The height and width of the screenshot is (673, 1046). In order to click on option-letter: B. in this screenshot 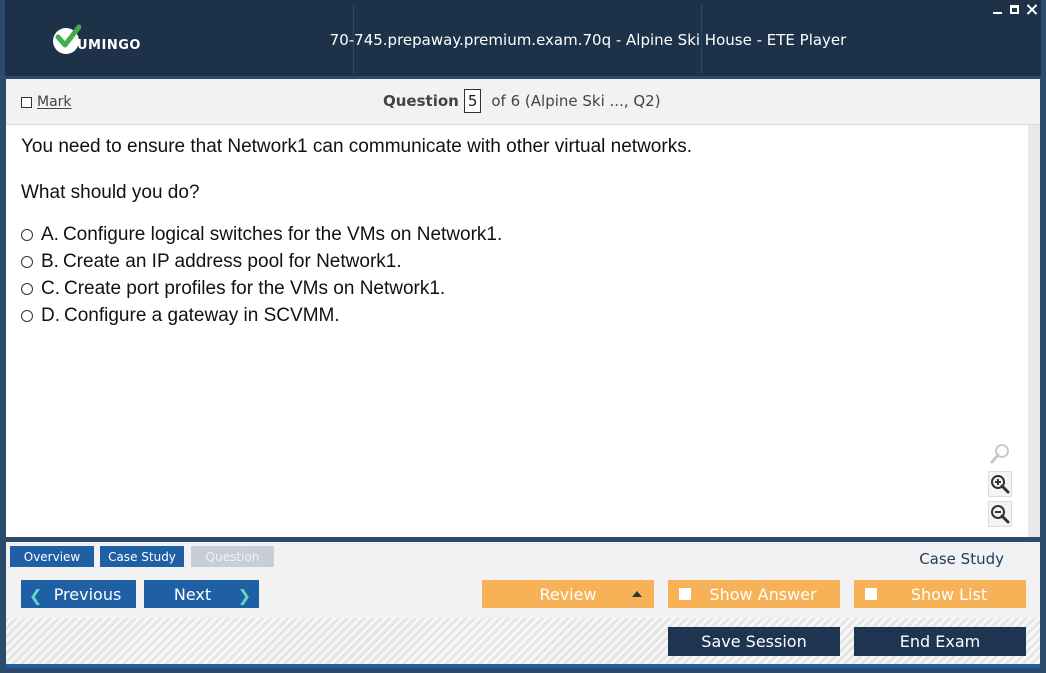, I will do `click(50, 261)`.